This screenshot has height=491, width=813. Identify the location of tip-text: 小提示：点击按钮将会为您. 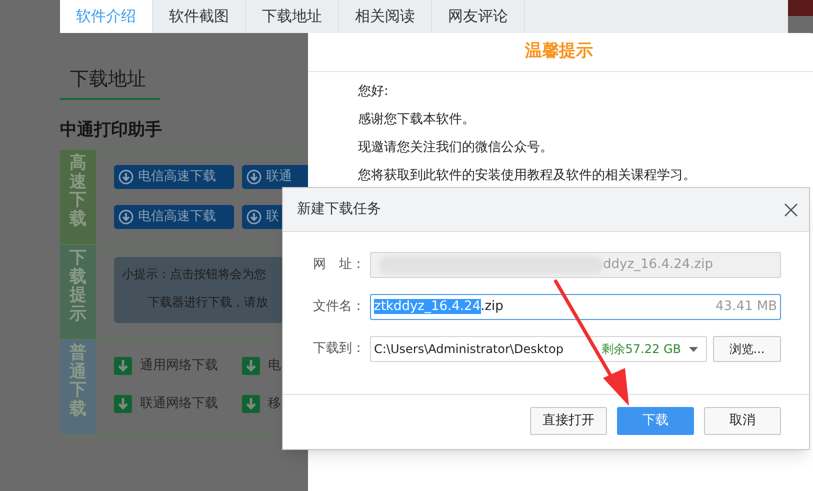
(194, 274).